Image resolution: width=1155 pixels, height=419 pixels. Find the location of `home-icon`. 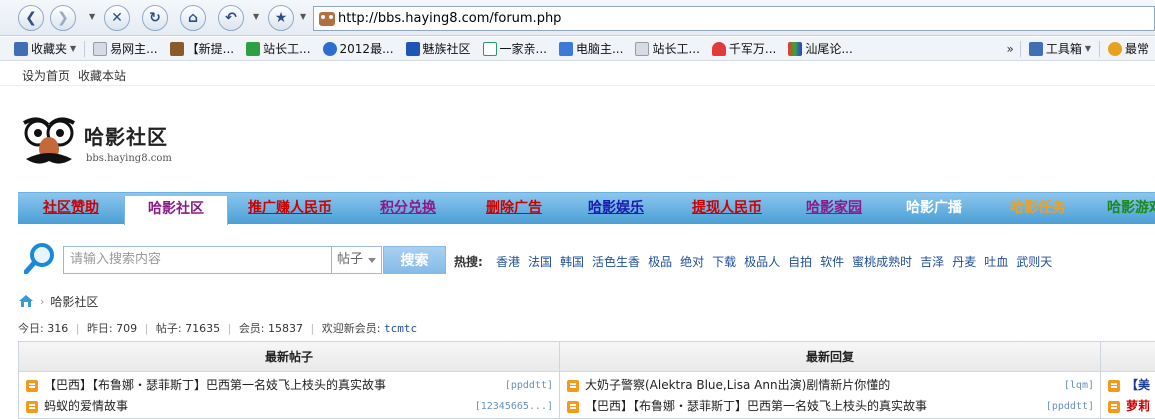

home-icon is located at coordinates (26, 301).